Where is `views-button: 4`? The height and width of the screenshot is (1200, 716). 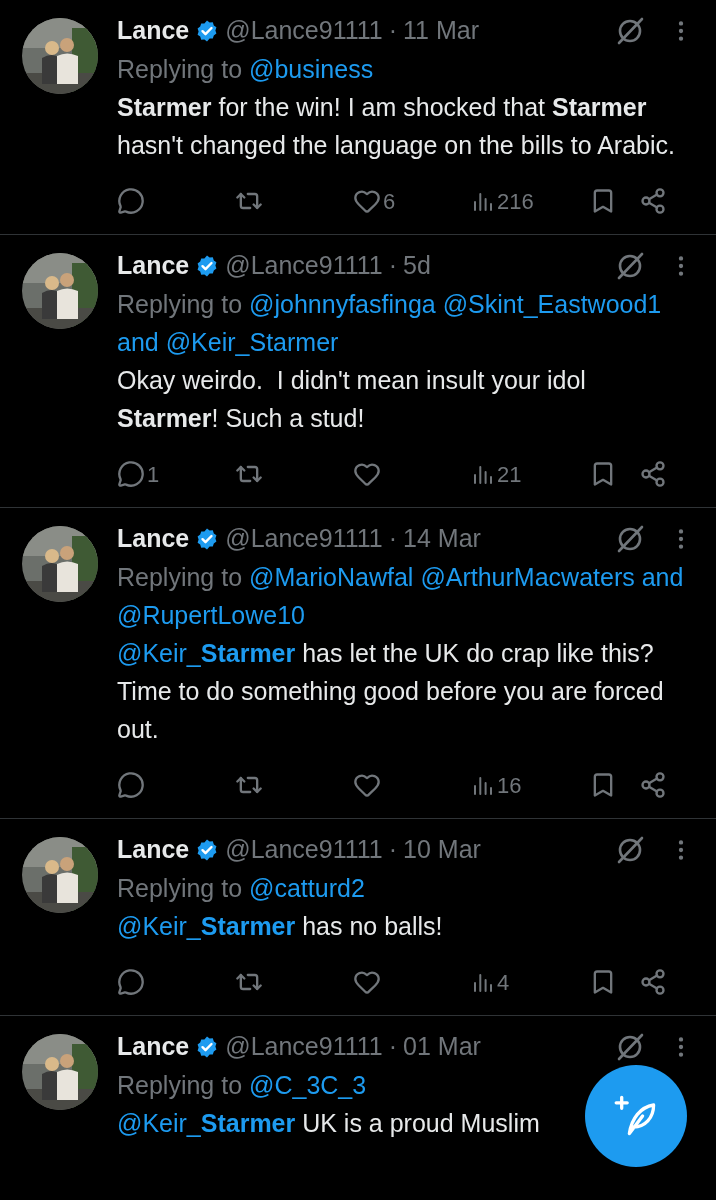
views-button: 4 is located at coordinates (530, 982).